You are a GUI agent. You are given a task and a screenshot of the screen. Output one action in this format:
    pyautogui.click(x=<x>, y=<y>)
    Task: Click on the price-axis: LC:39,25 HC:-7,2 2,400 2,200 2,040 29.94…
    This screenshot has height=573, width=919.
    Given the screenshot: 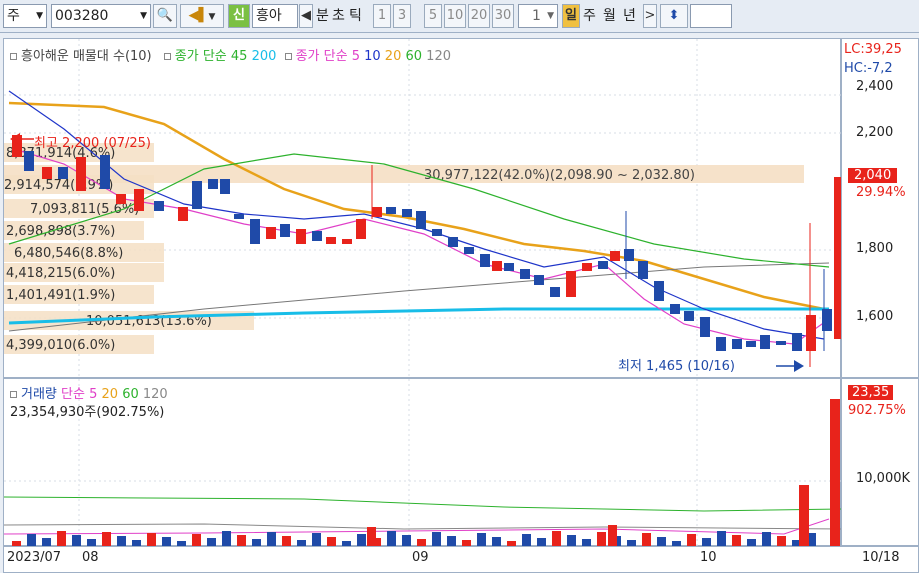 What is the action you would take?
    pyautogui.click(x=880, y=208)
    